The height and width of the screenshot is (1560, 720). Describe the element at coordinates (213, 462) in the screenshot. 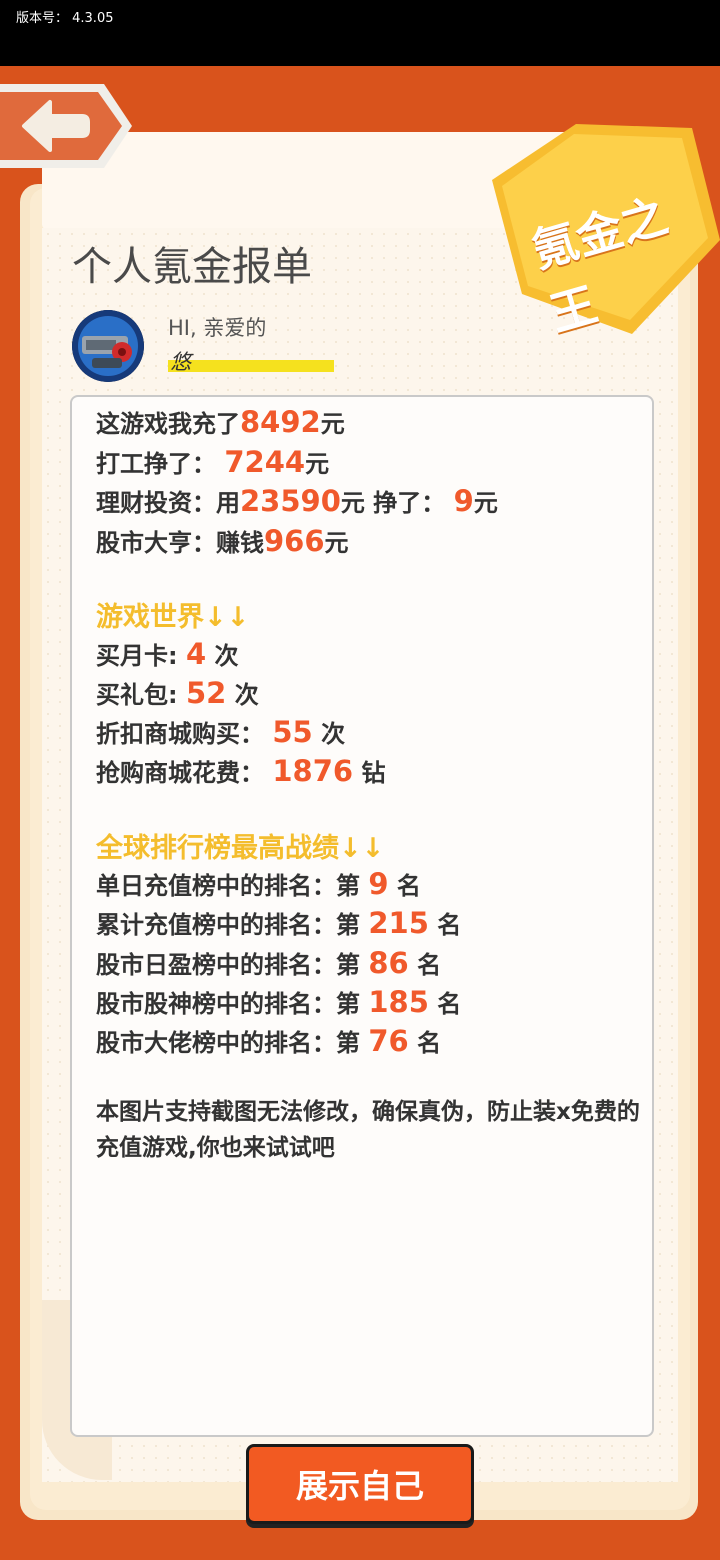

I see `work-earnings-line: 打工挣了： 7244元` at that location.